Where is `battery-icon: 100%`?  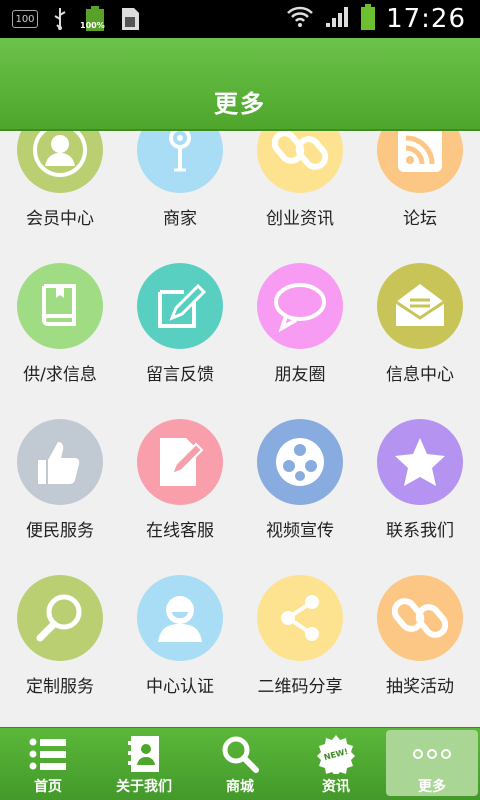
battery-icon: 100% is located at coordinates (94, 19).